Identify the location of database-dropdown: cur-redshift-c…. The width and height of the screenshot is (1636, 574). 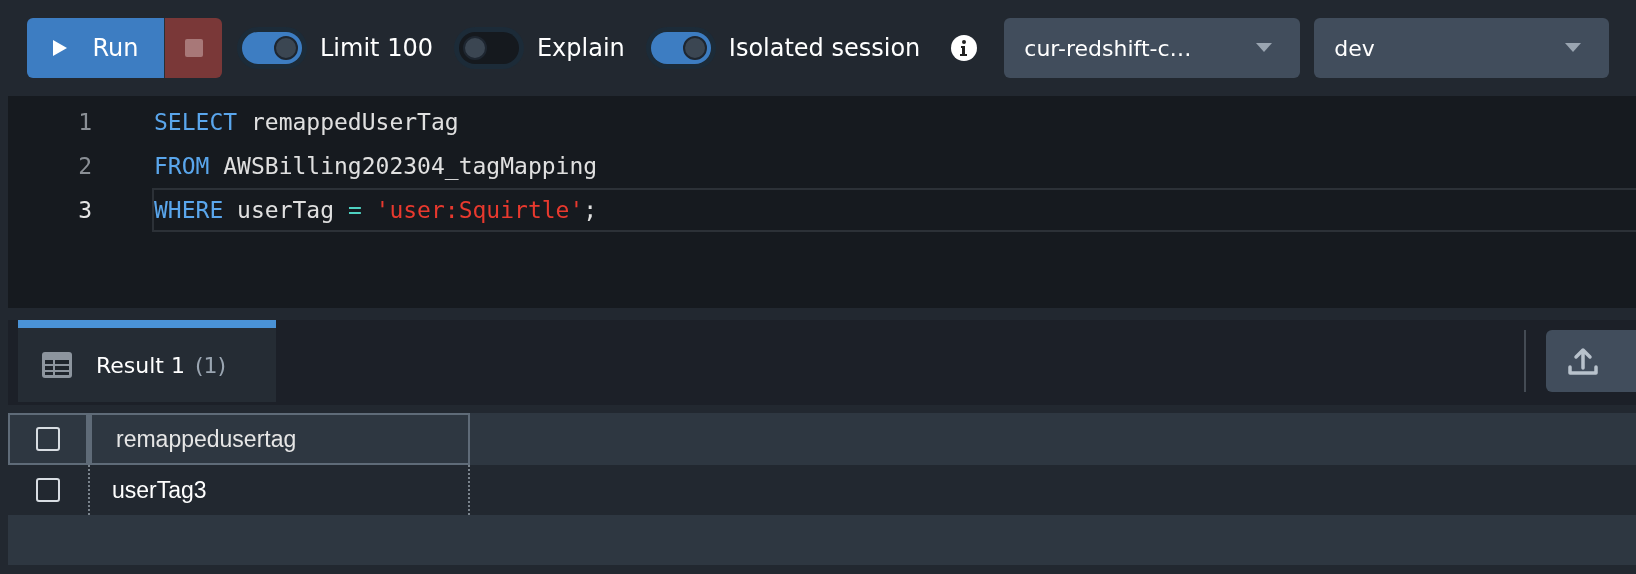
(1152, 48).